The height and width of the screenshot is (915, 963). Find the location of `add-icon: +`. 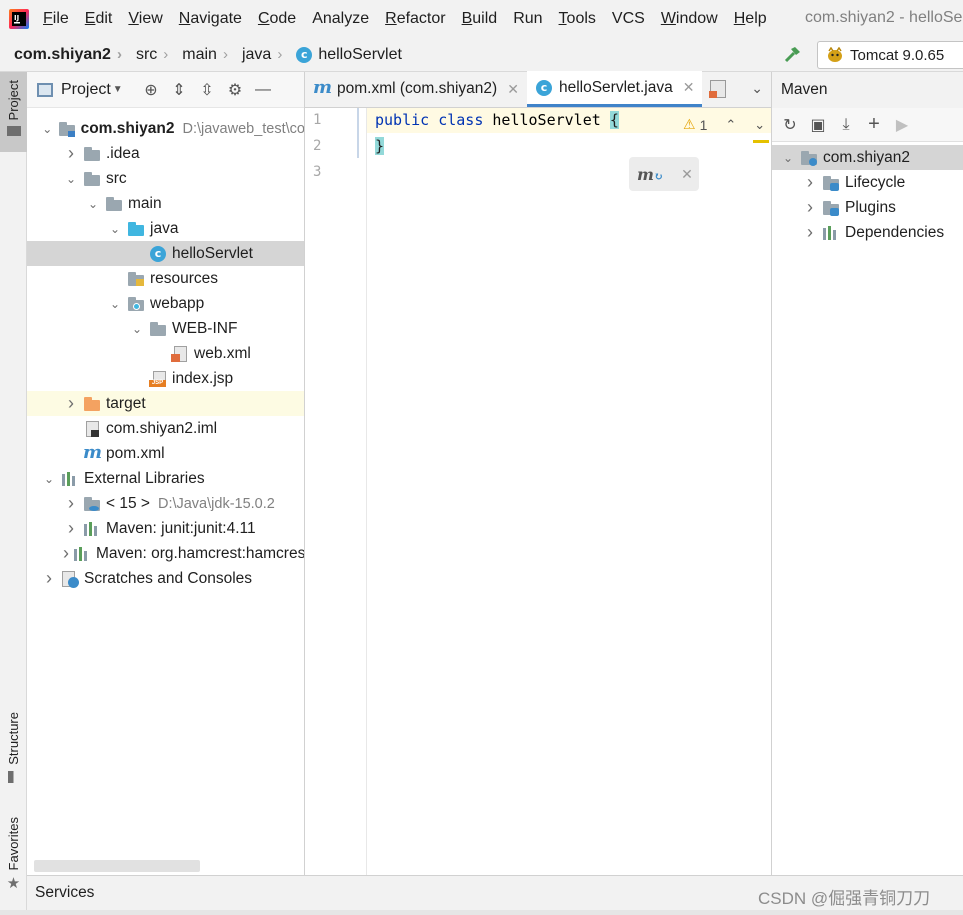

add-icon: + is located at coordinates (874, 125).